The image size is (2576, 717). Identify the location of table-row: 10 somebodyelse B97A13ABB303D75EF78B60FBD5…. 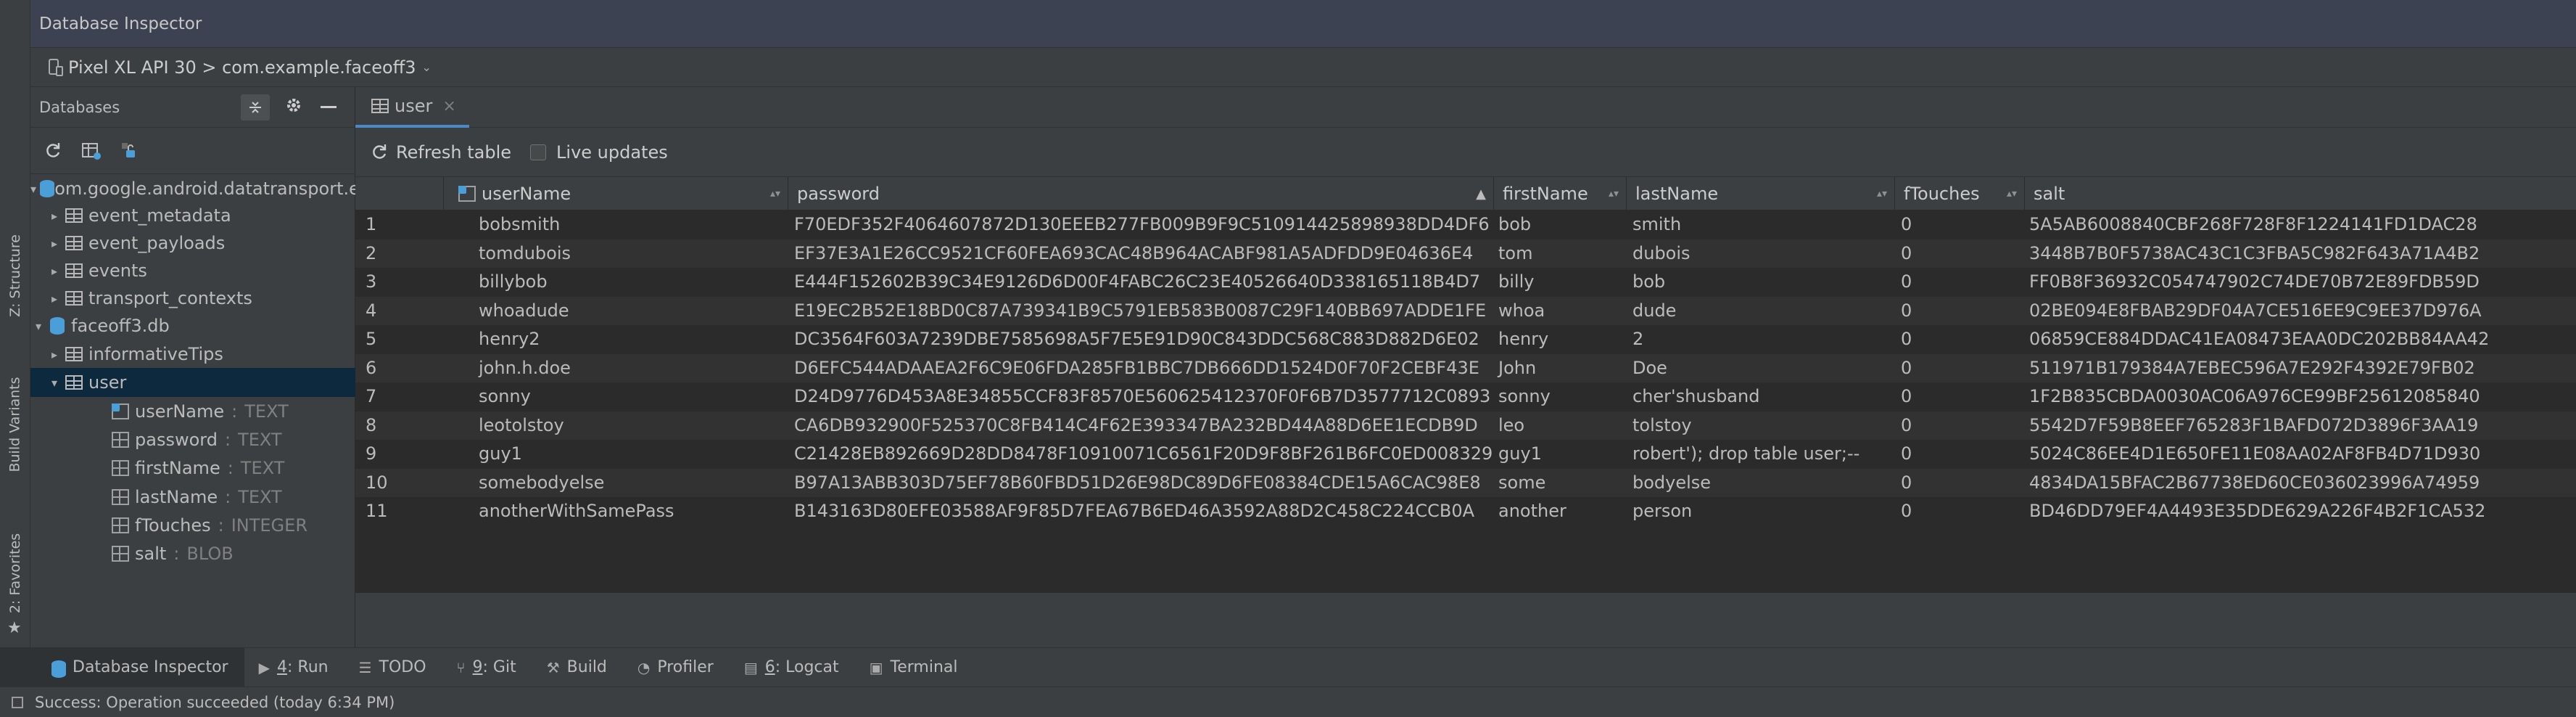
(1465, 483).